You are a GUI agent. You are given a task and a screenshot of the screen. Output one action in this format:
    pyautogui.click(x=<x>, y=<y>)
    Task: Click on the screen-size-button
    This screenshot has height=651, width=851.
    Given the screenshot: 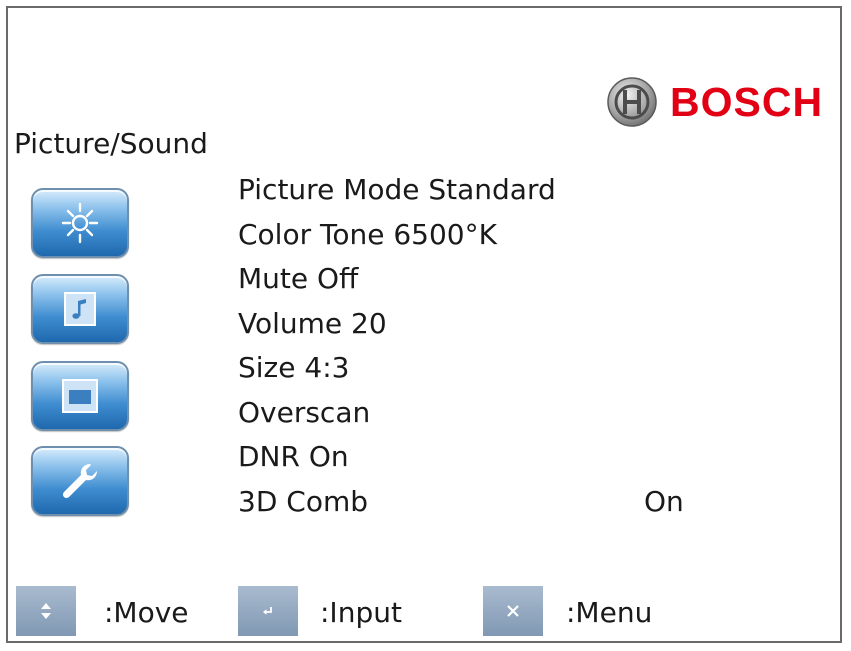 What is the action you would take?
    pyautogui.click(x=80, y=396)
    